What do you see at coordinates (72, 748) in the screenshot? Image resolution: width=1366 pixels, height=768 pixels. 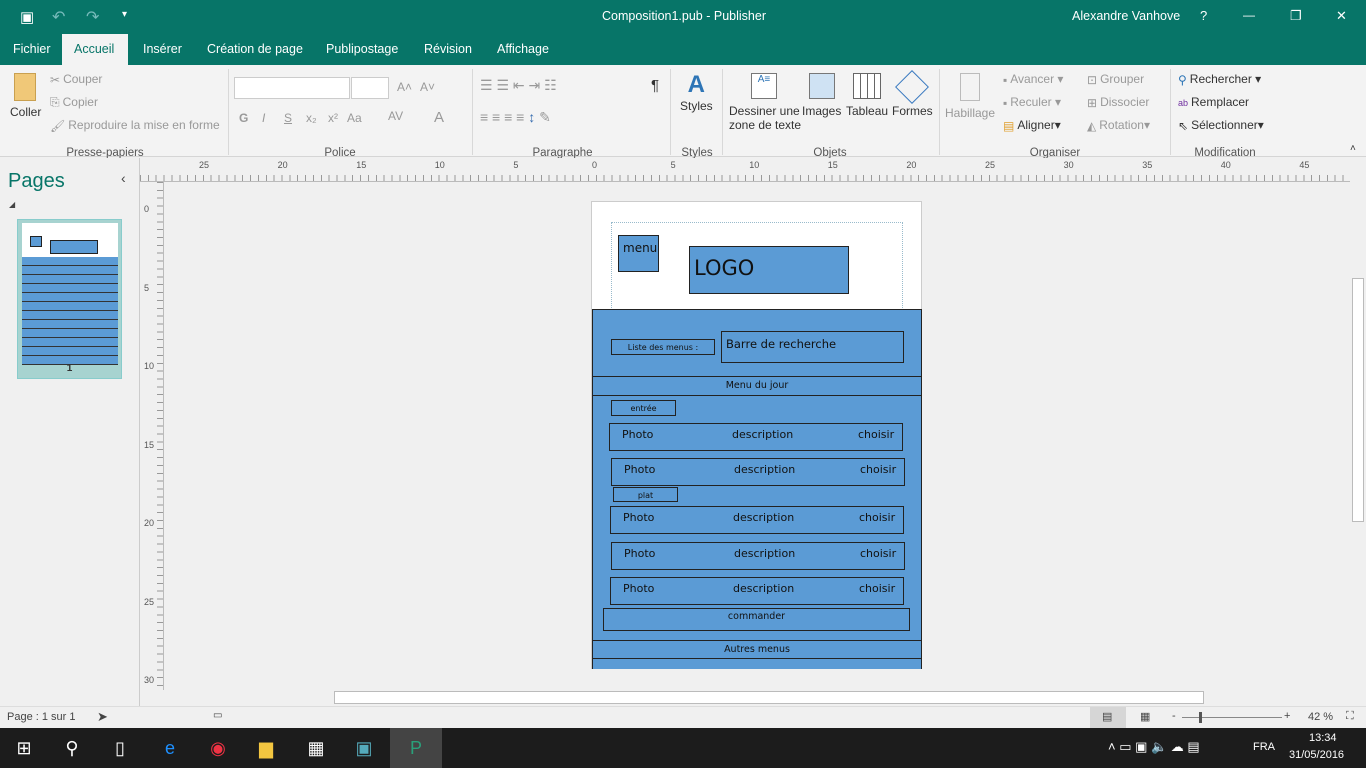 I see `search-taskbar-button: ⚲` at bounding box center [72, 748].